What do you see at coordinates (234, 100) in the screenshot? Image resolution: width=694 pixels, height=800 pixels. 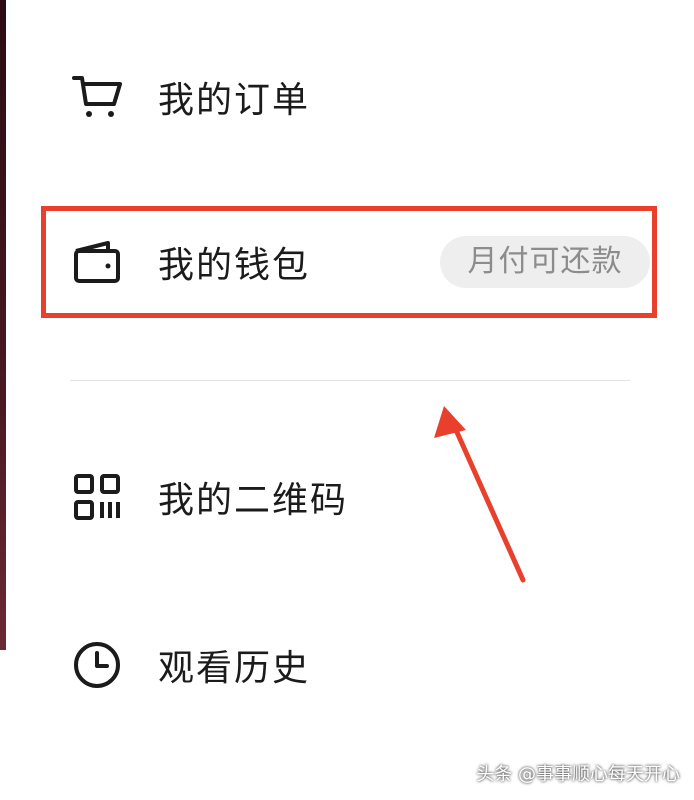 I see `menu-item-label: 我的订单` at bounding box center [234, 100].